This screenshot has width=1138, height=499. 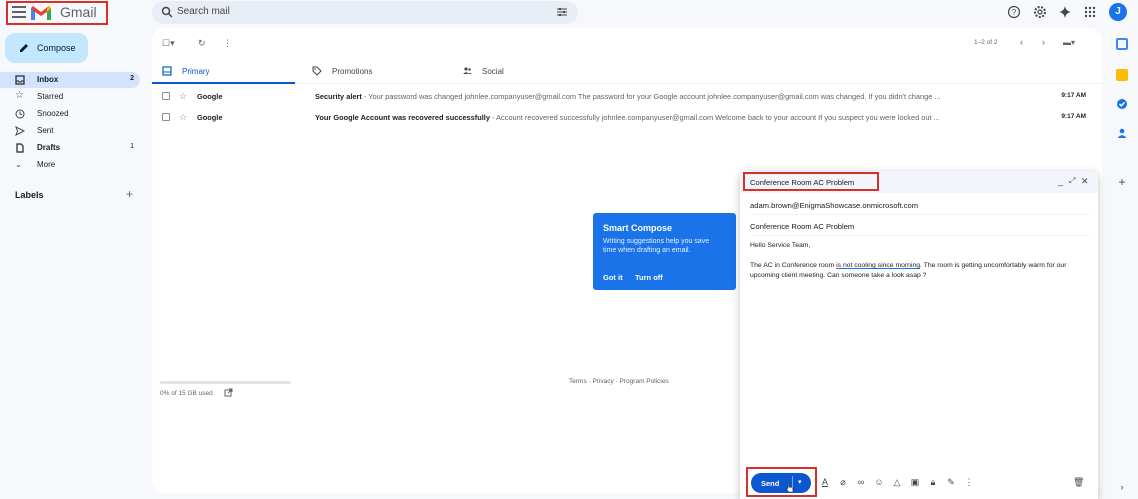 What do you see at coordinates (878, 265) in the screenshot?
I see `body-text-underlined: is not cooling since morning` at bounding box center [878, 265].